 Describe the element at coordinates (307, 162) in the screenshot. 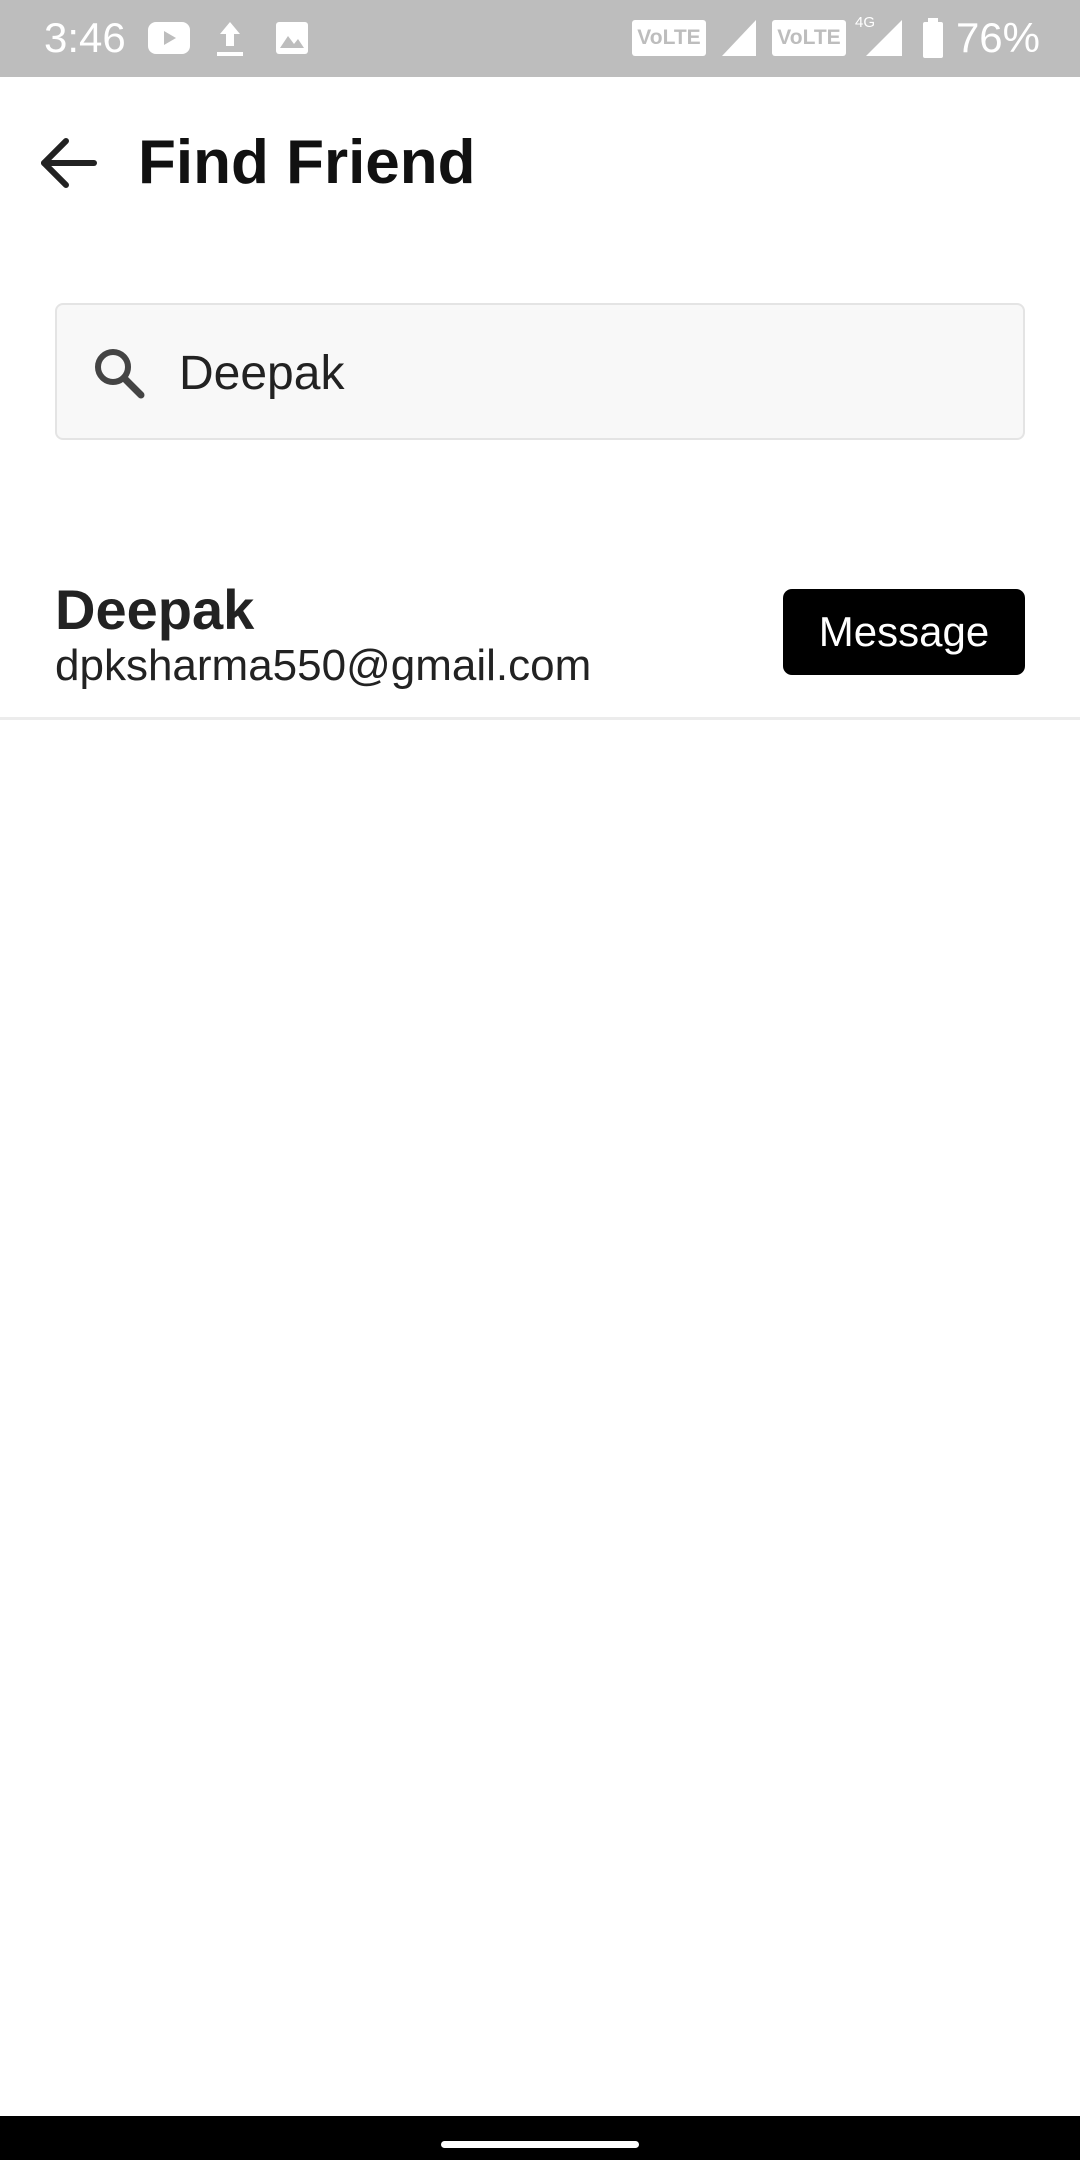

I see `page-title: Find Friend` at that location.